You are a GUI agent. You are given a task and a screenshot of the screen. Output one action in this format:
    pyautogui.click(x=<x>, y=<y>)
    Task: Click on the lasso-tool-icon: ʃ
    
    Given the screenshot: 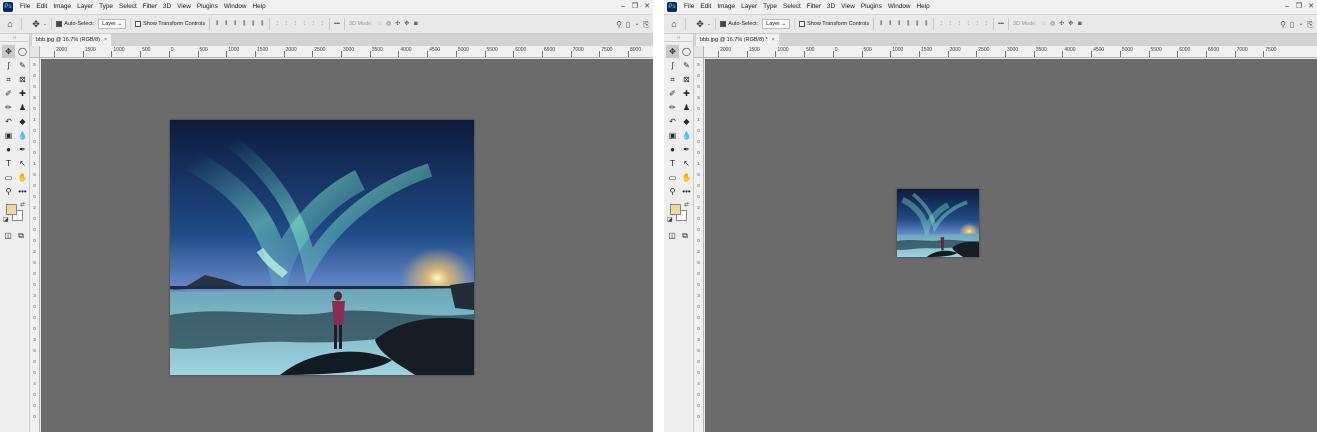 What is the action you would take?
    pyautogui.click(x=8, y=65)
    